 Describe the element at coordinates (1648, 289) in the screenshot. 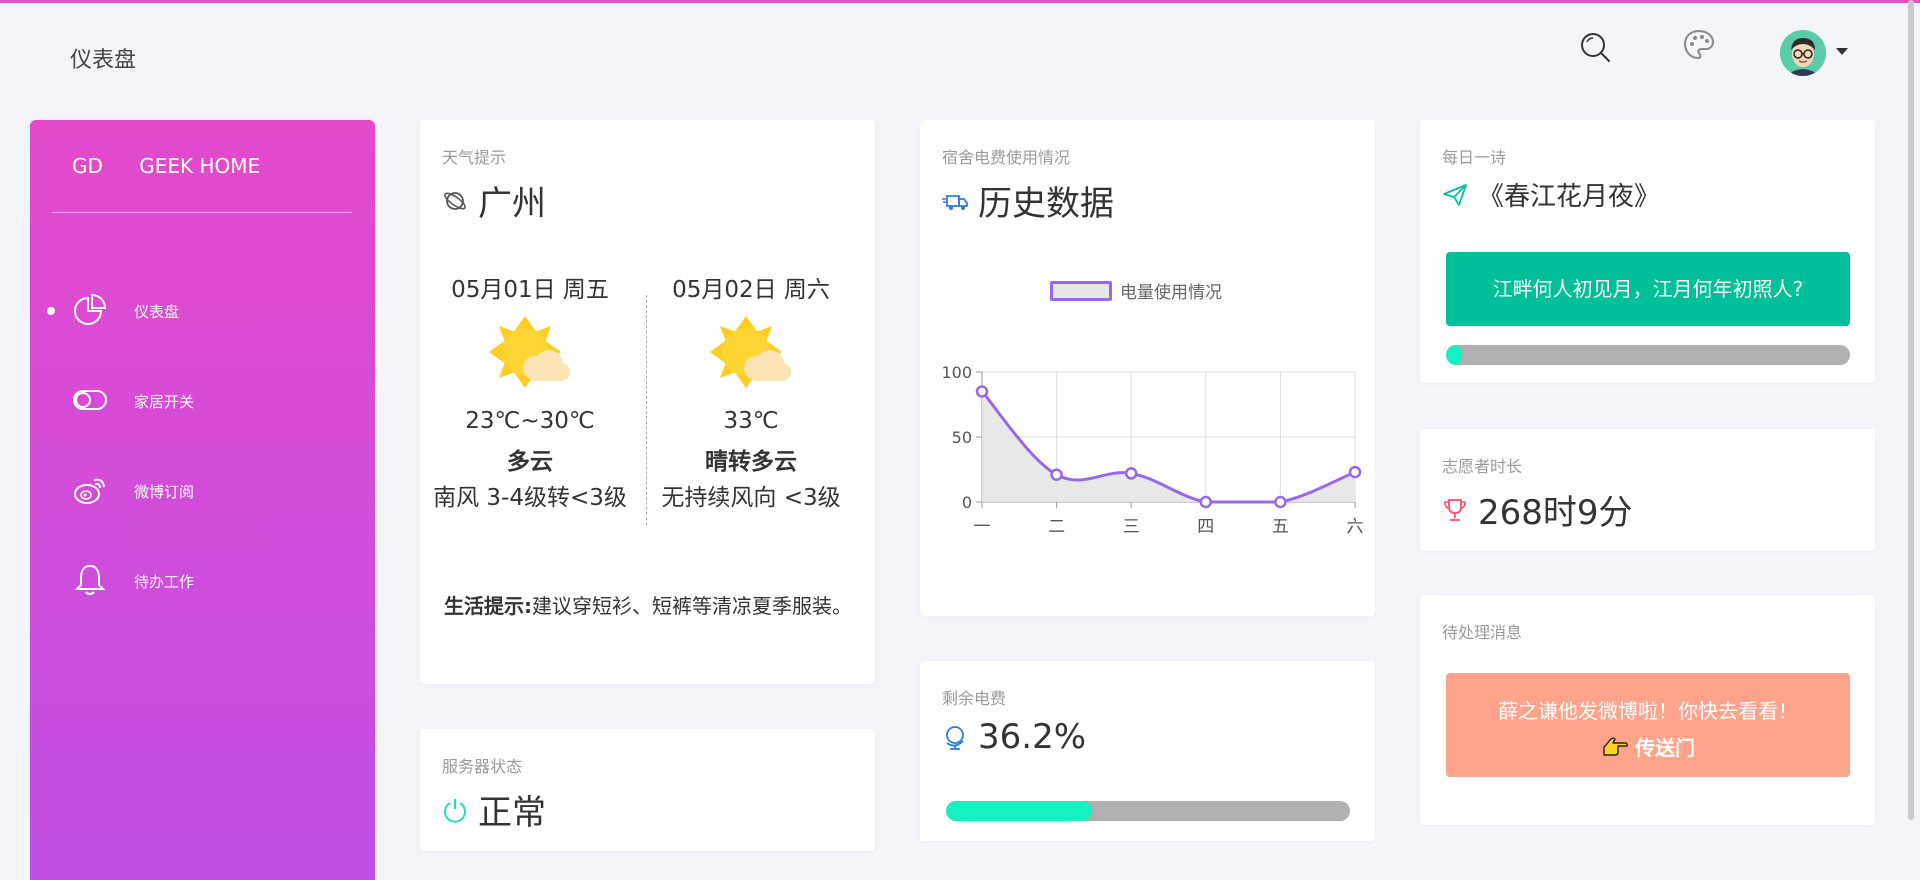

I see `poem-line-button: 江畔何人初见月，江月何年初照人?` at that location.